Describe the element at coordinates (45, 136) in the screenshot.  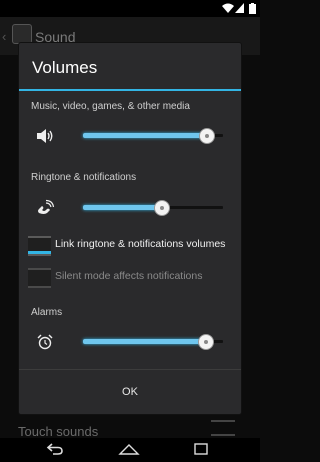
I see `speaker-icon` at that location.